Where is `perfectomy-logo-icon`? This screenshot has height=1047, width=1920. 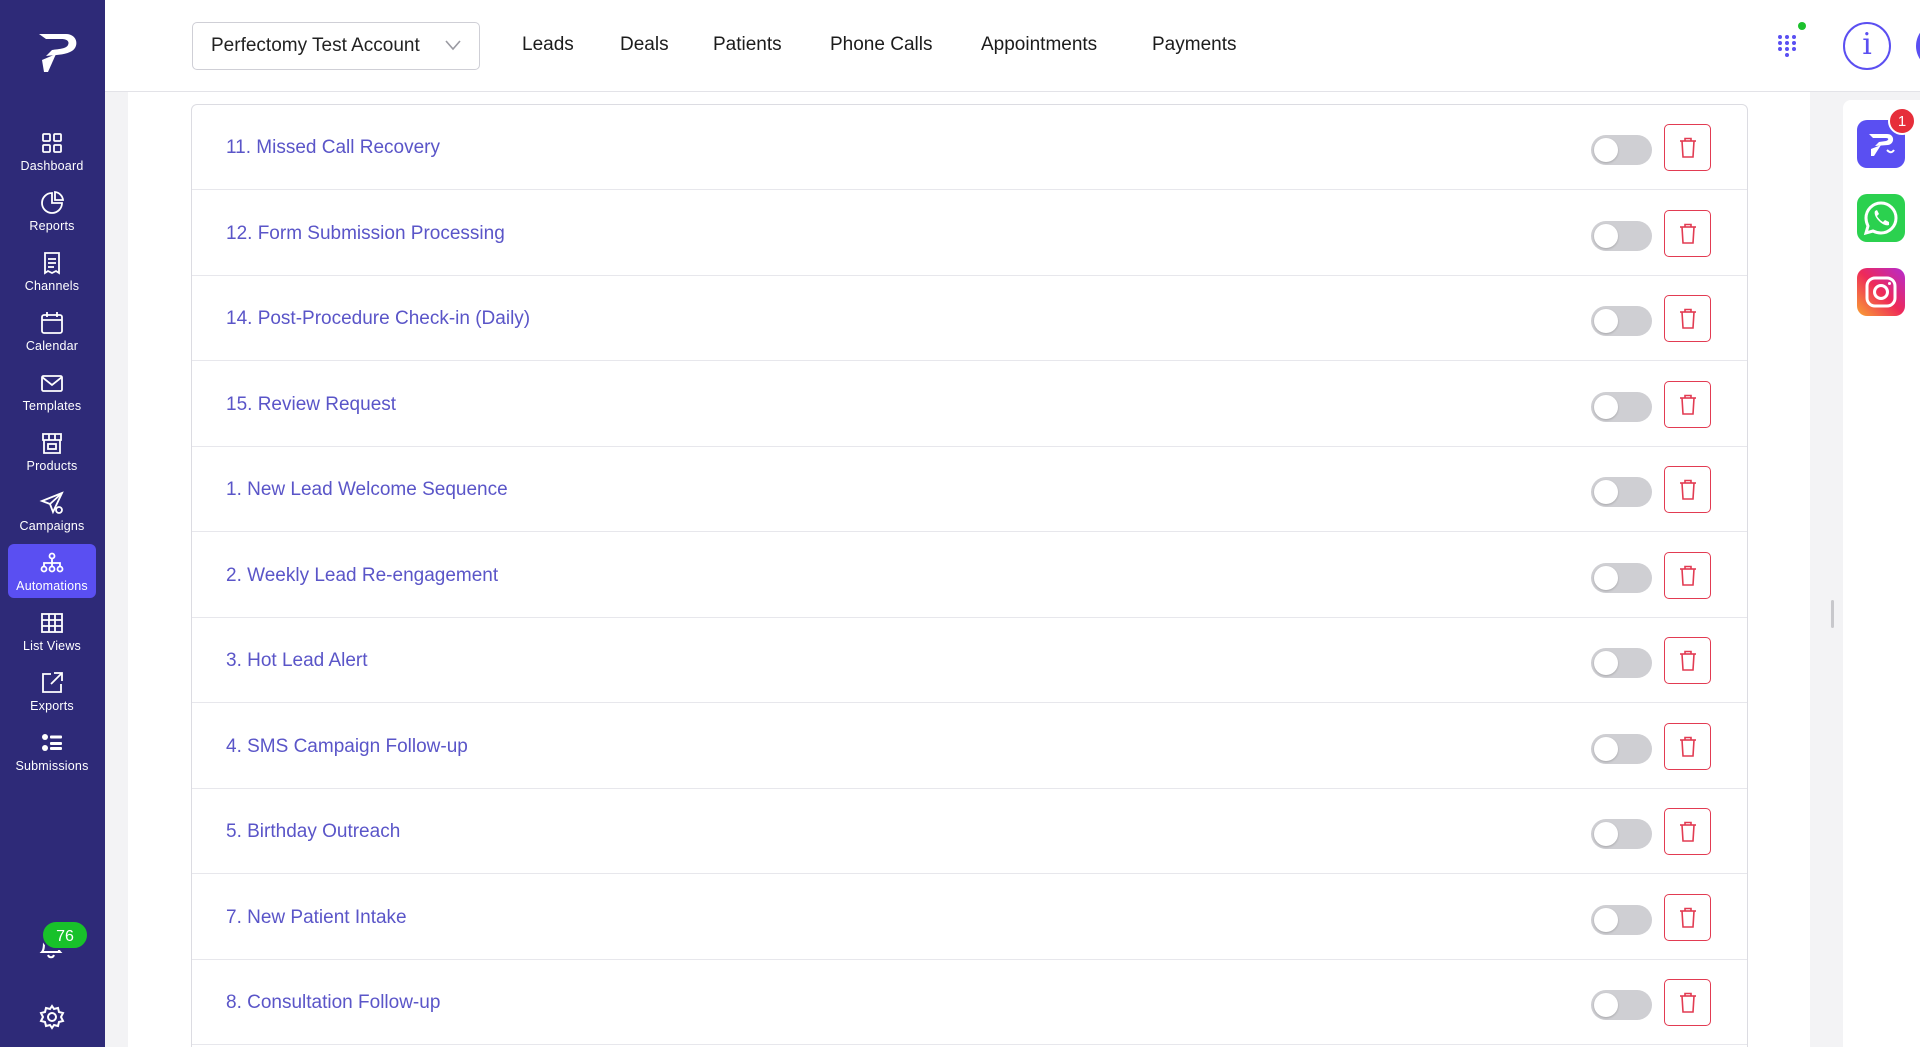 perfectomy-logo-icon is located at coordinates (59, 52).